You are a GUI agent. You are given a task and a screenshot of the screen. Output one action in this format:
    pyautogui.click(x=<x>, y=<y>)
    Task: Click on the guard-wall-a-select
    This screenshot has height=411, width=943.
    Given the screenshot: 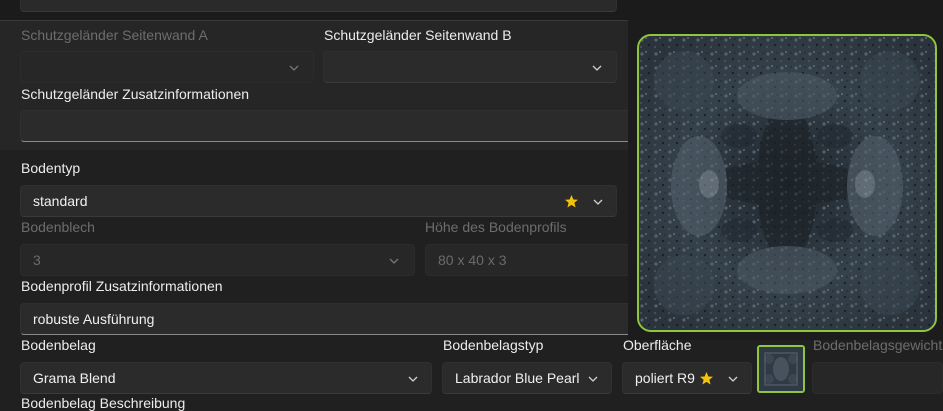 What is the action you would take?
    pyautogui.click(x=167, y=67)
    